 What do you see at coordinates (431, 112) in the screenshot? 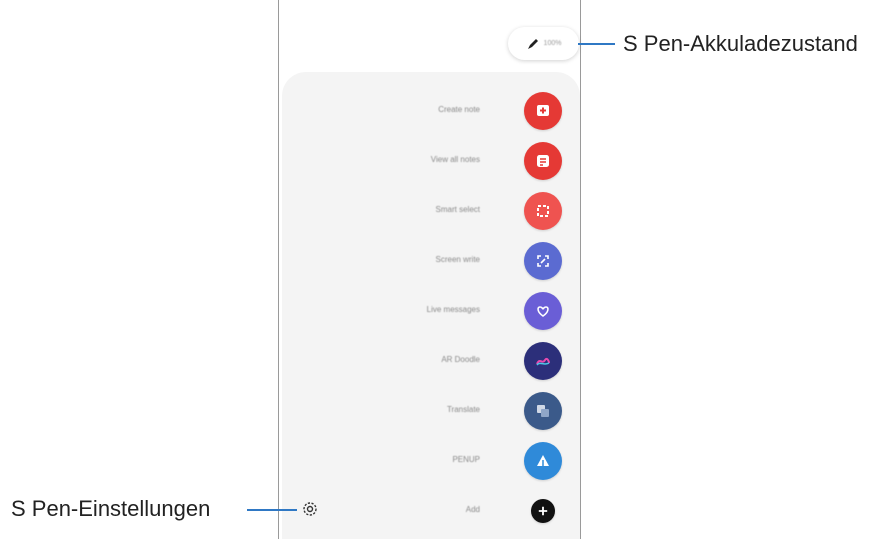
I see `menu-item-create-note: Create note` at bounding box center [431, 112].